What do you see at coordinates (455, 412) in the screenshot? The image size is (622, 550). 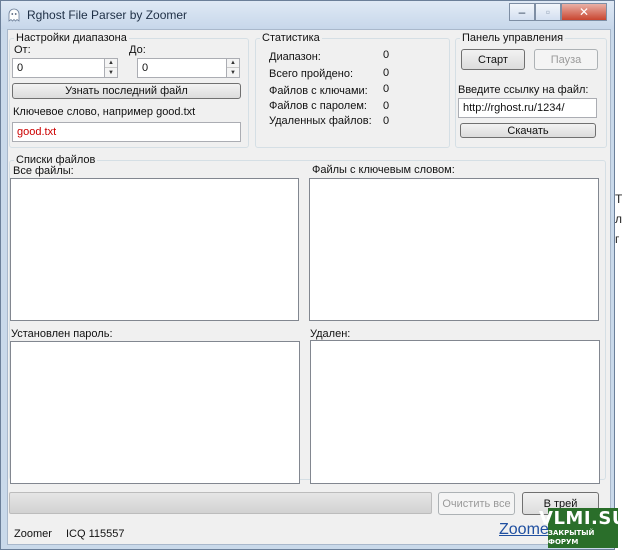 I see `deleted-files-list` at bounding box center [455, 412].